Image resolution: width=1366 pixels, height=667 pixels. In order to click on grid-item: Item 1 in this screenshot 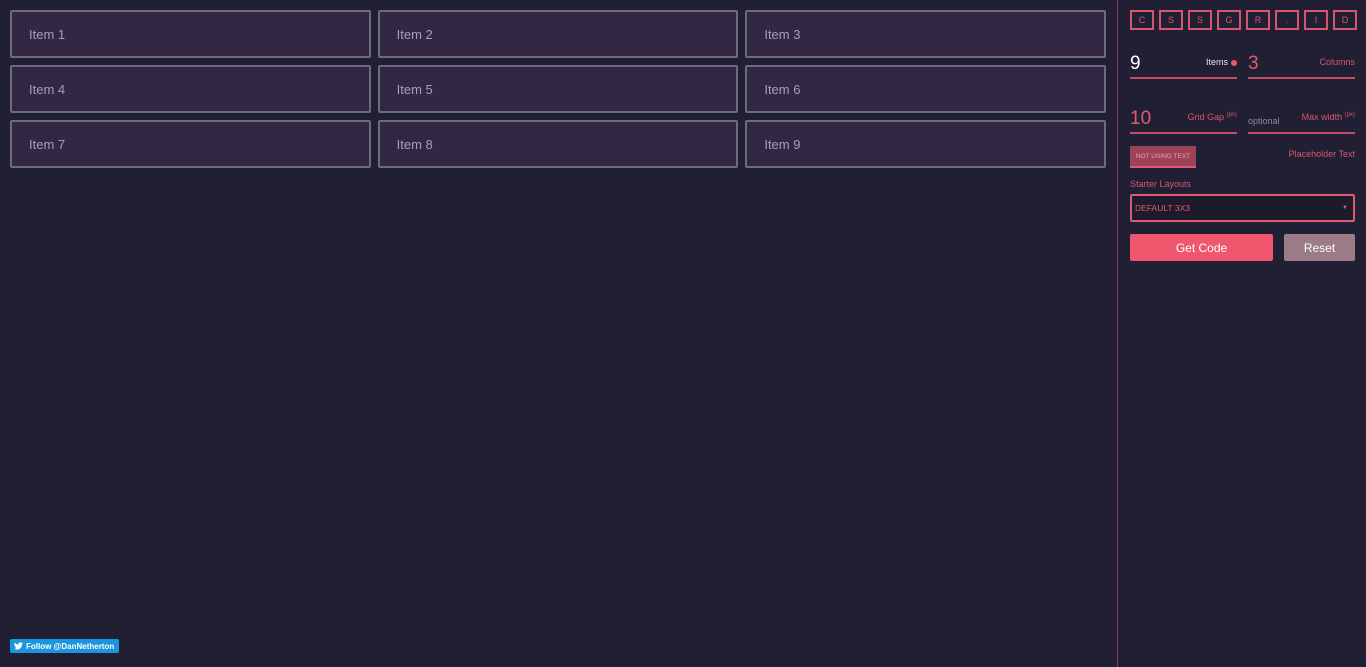, I will do `click(190, 34)`.